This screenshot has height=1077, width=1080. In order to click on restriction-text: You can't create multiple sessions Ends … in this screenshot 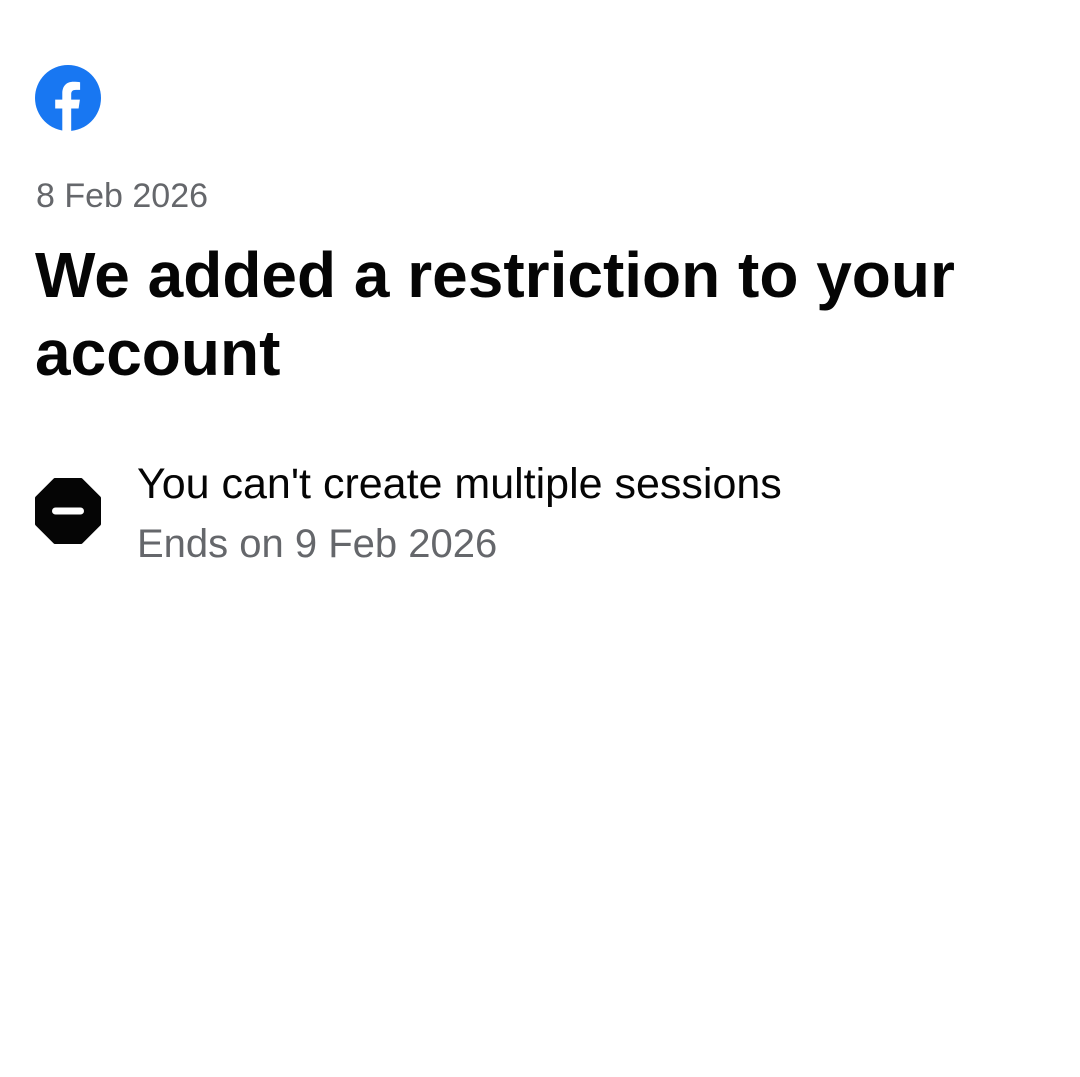, I will do `click(459, 513)`.